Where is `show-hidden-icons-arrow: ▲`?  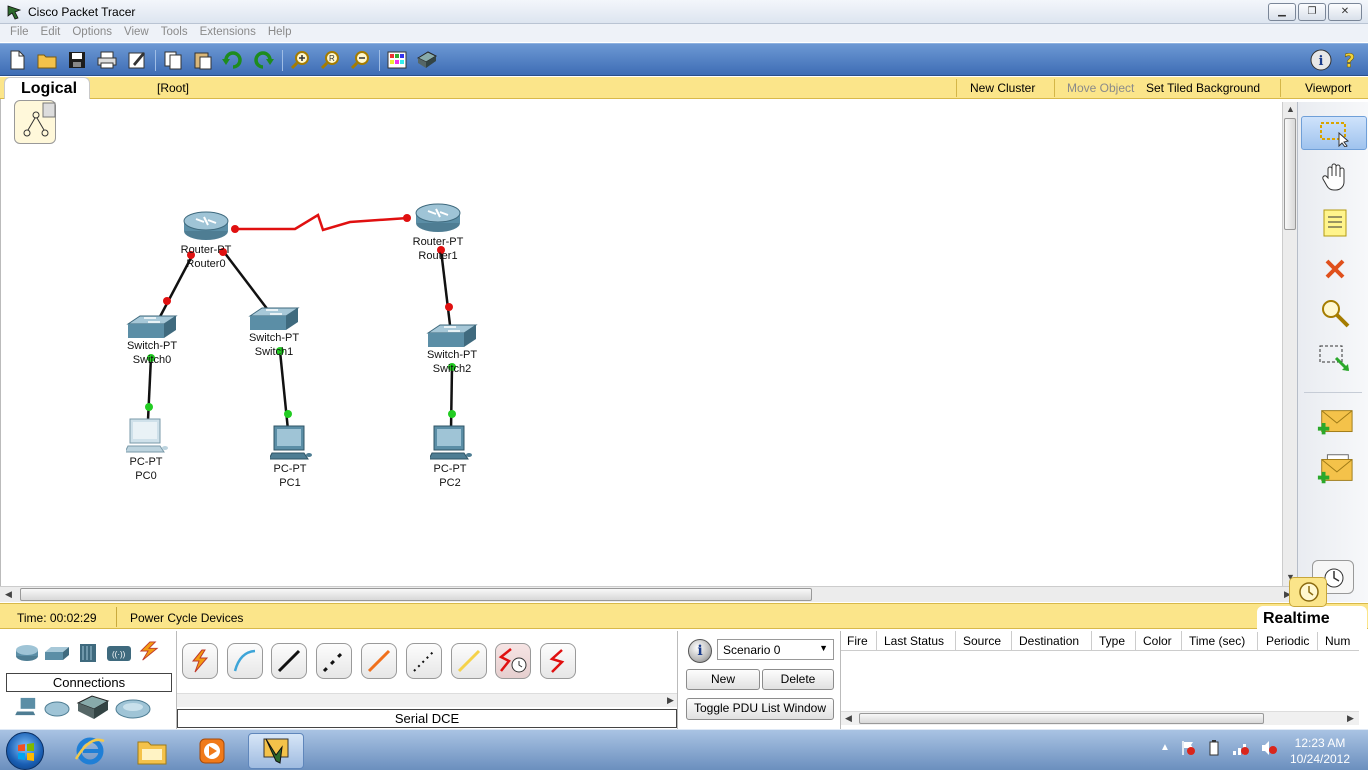
show-hidden-icons-arrow: ▲ is located at coordinates (1165, 748).